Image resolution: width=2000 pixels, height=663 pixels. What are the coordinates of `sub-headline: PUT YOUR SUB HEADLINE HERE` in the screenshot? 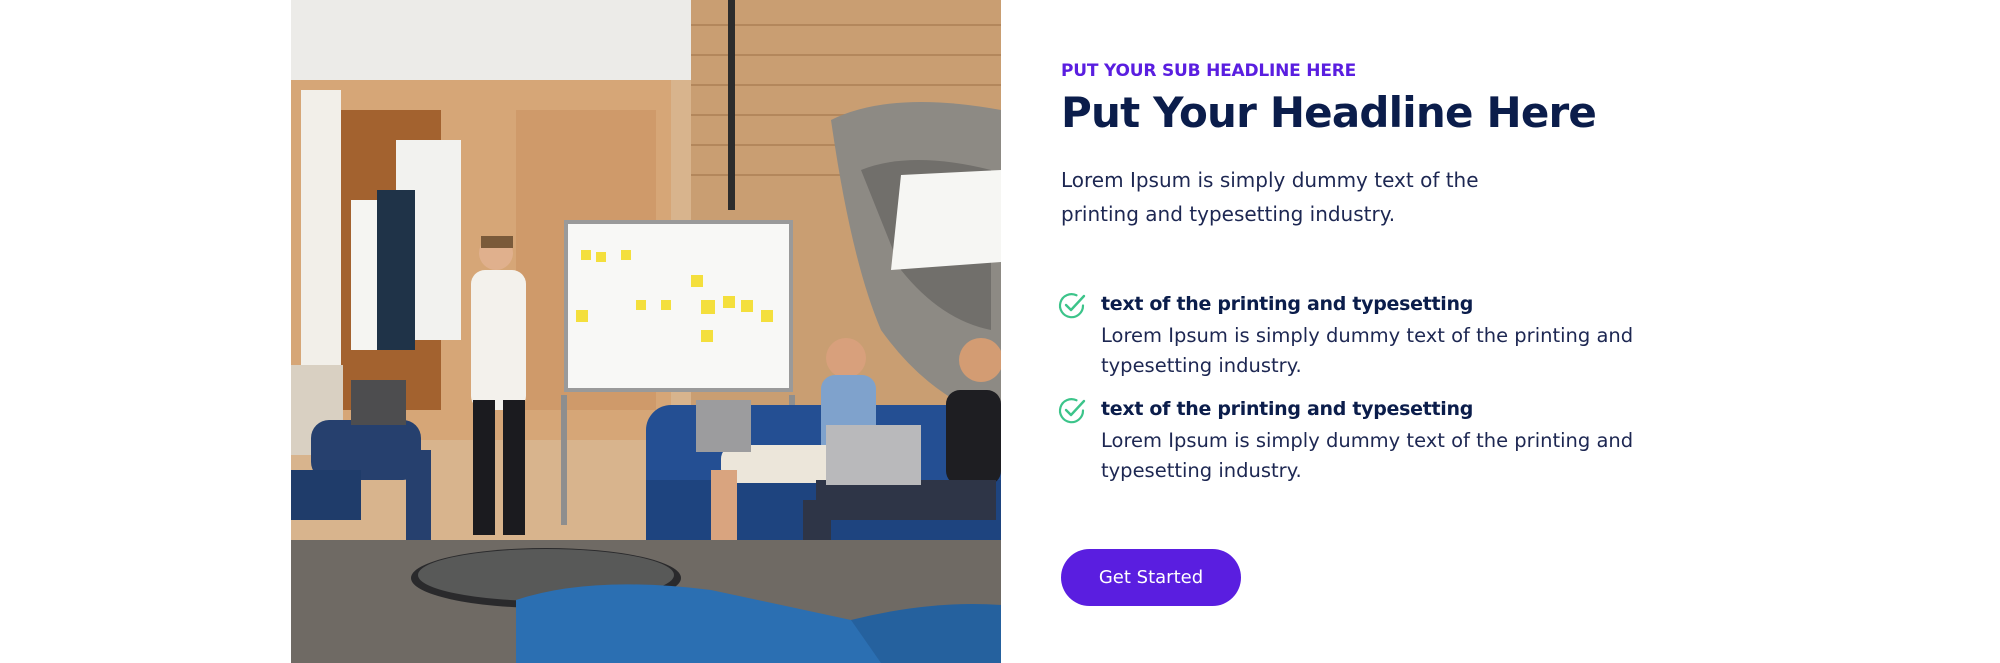 It's located at (1209, 71).